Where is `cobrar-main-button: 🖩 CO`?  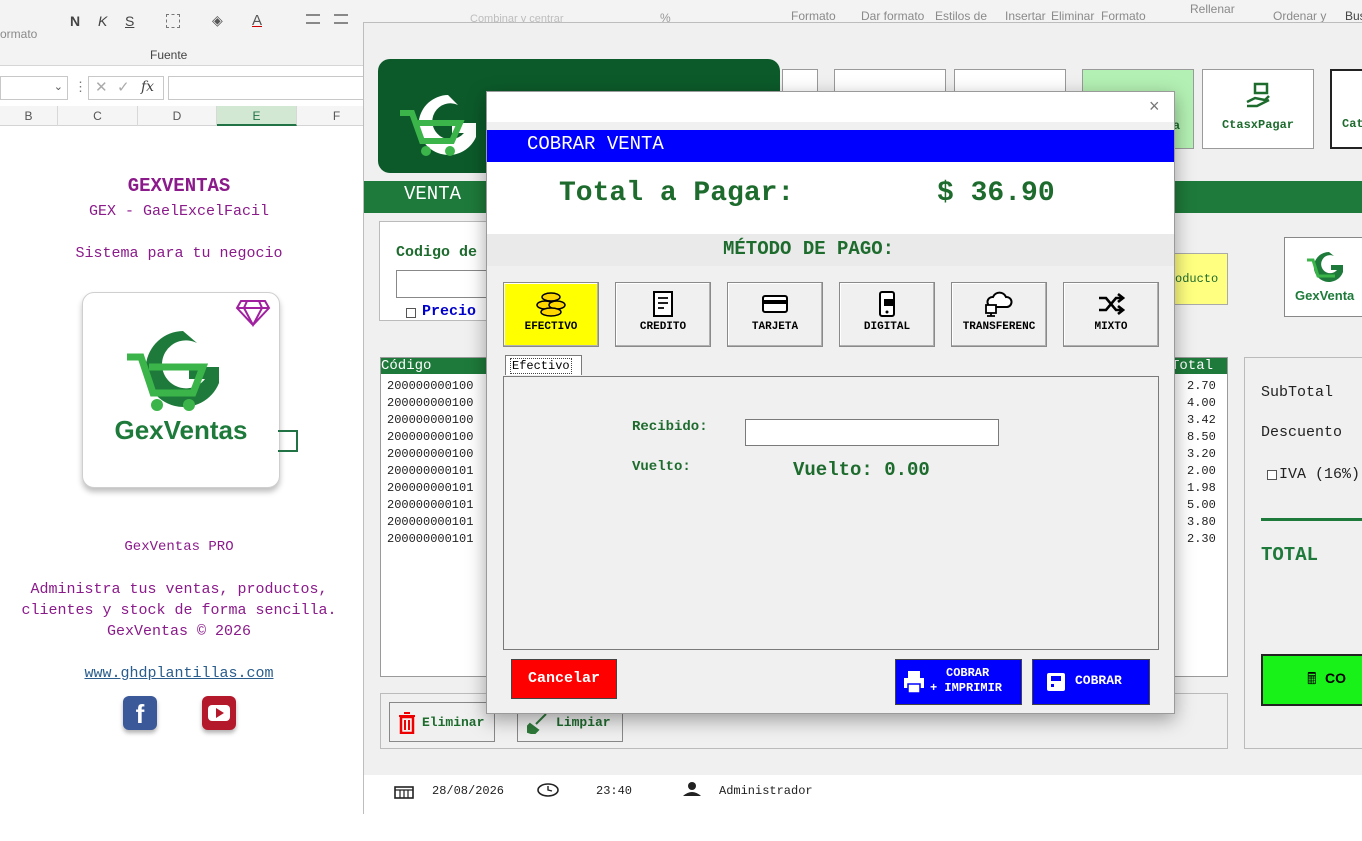
cobrar-main-button: 🖩 CO is located at coordinates (1311, 680).